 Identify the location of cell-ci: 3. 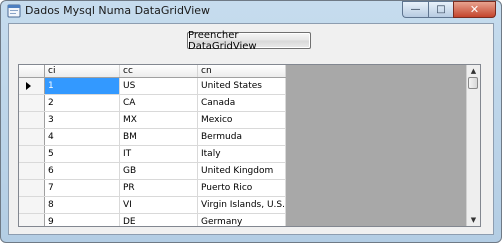
(82, 120).